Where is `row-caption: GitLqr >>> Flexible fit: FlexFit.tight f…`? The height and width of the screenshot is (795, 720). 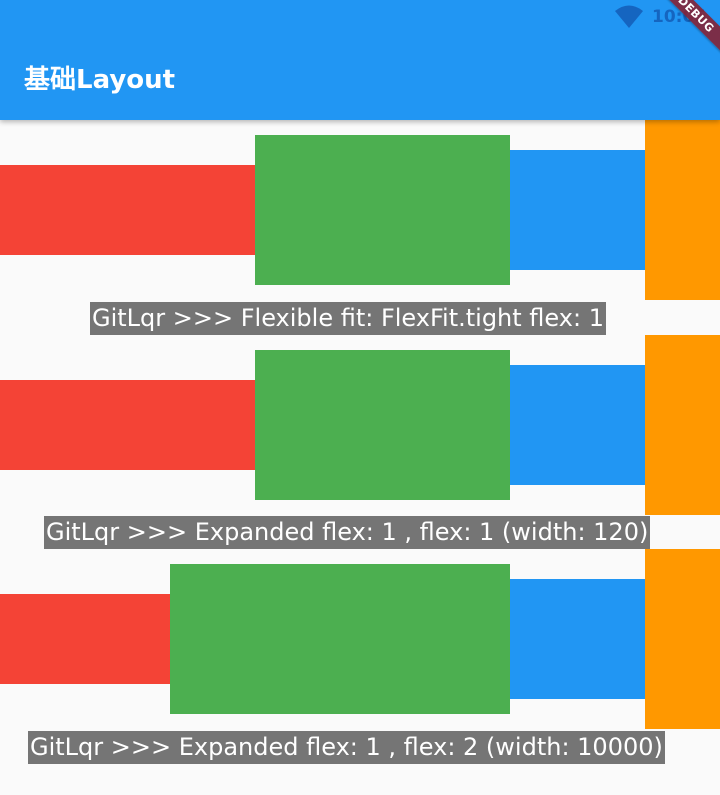
row-caption: GitLqr >>> Flexible fit: FlexFit.tight f… is located at coordinates (348, 318).